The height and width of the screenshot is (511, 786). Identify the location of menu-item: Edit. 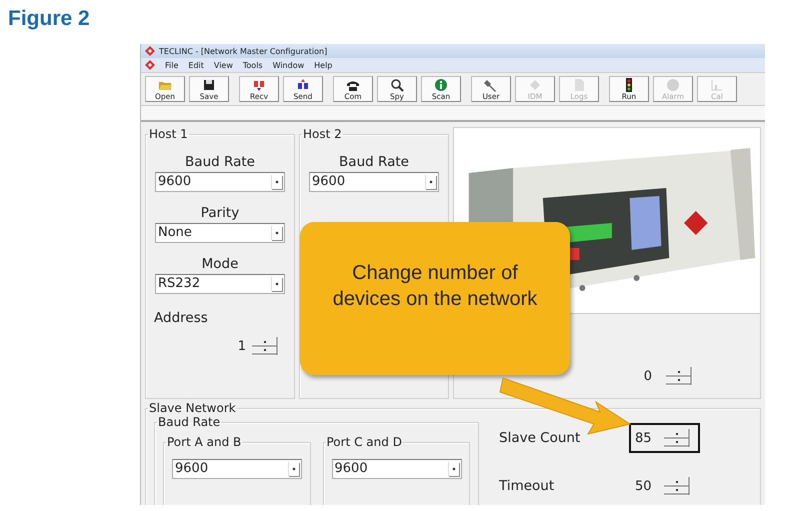
(196, 65).